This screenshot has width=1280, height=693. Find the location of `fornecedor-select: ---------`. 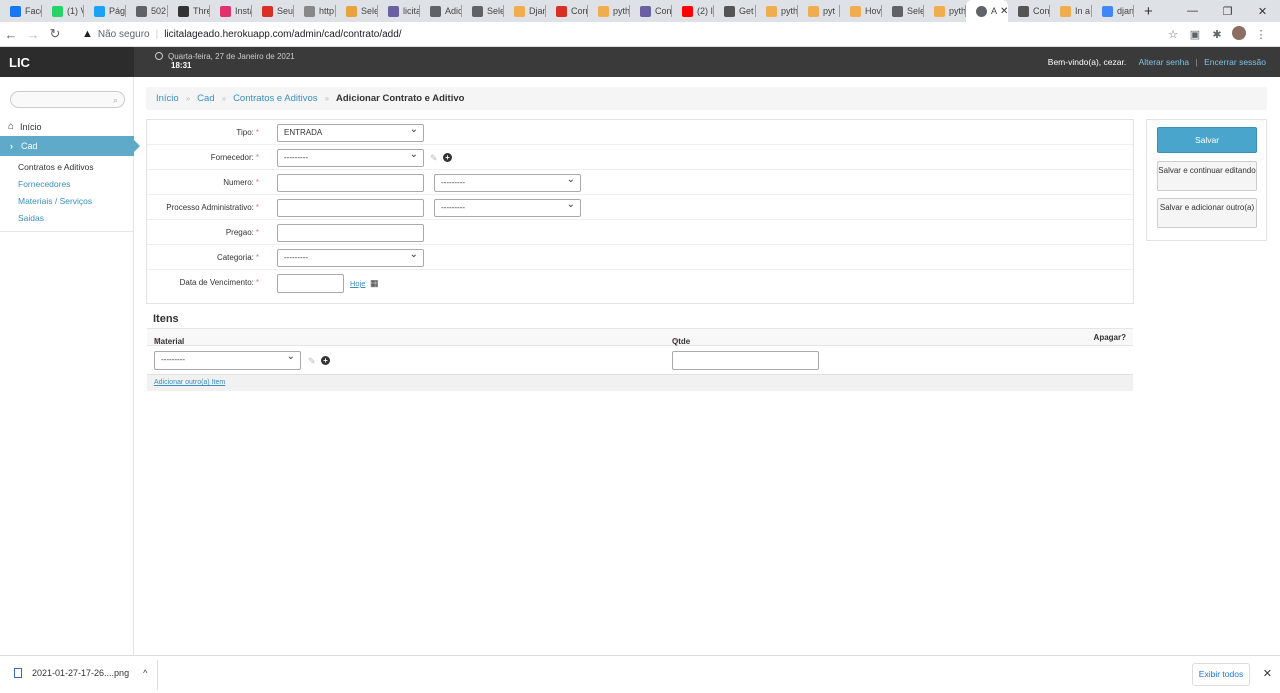

fornecedor-select: --------- is located at coordinates (350, 158).